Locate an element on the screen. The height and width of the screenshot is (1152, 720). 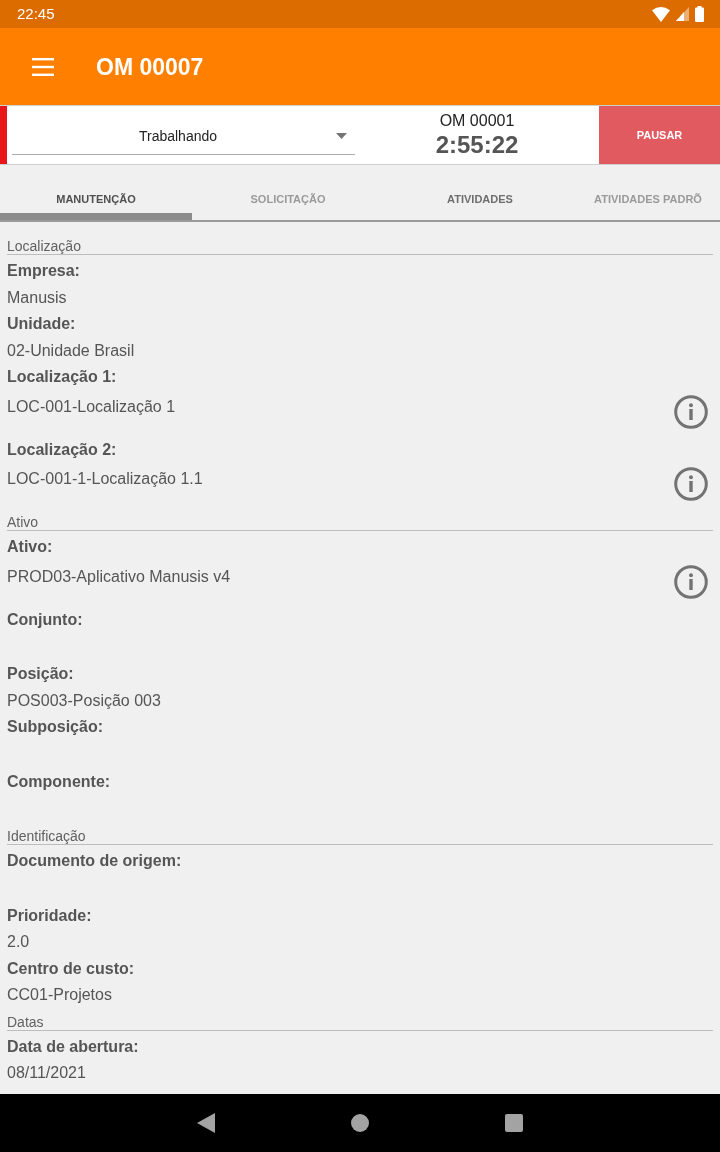
field-label: Documento de origem: is located at coordinates (94, 861).